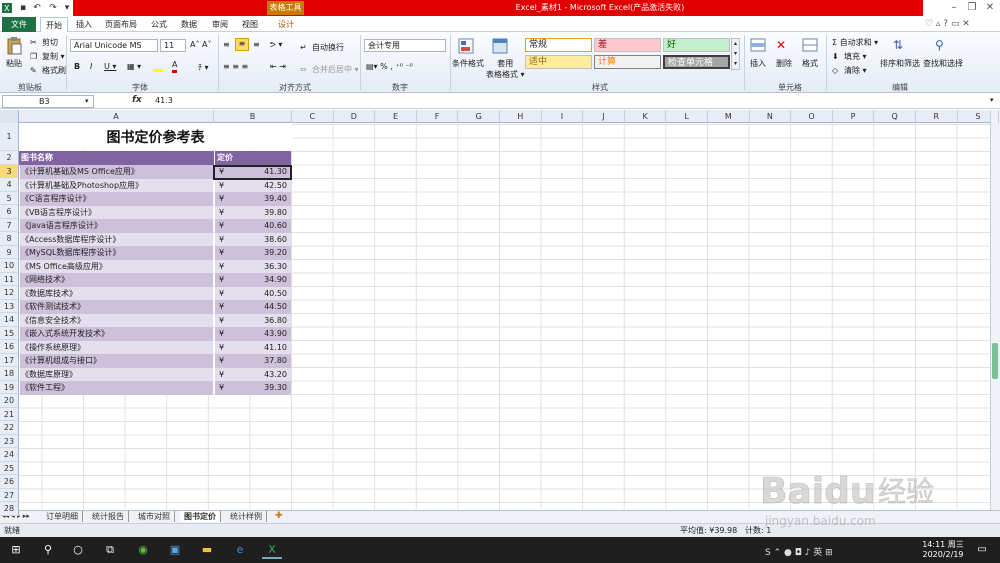 The height and width of the screenshot is (563, 1000). Describe the element at coordinates (276, 44) in the screenshot. I see `orientation-icon: ᕗ ▾` at that location.